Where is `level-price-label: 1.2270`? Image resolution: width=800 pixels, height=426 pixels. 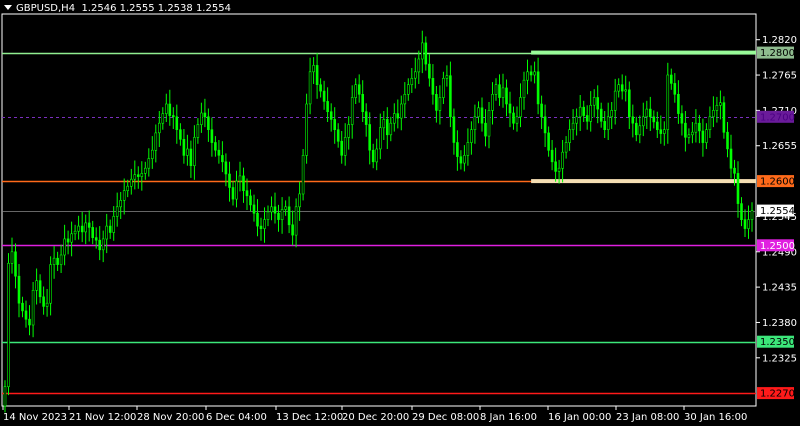 level-price-label: 1.2270 is located at coordinates (777, 394).